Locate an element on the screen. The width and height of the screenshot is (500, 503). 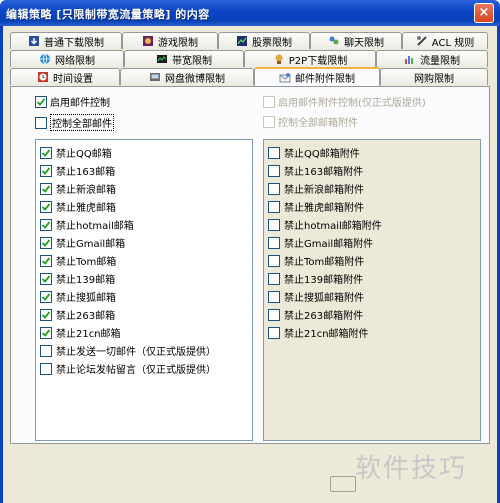
tab-network: 网络限制 is located at coordinates (67, 58).